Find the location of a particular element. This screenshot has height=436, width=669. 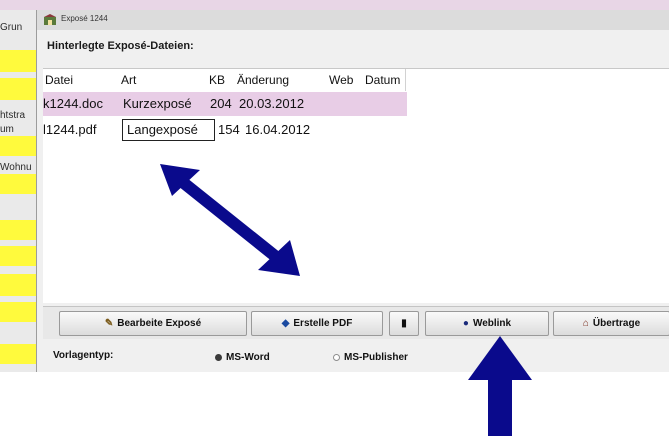

up-arrow-annotation is located at coordinates (500, 386).